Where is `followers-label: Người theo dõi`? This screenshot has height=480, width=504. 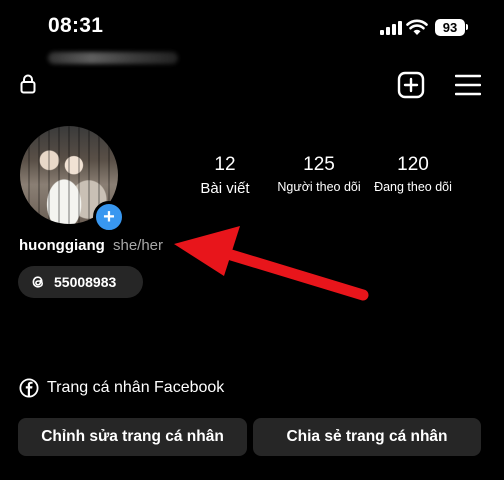 followers-label: Người theo dõi is located at coordinates (319, 187).